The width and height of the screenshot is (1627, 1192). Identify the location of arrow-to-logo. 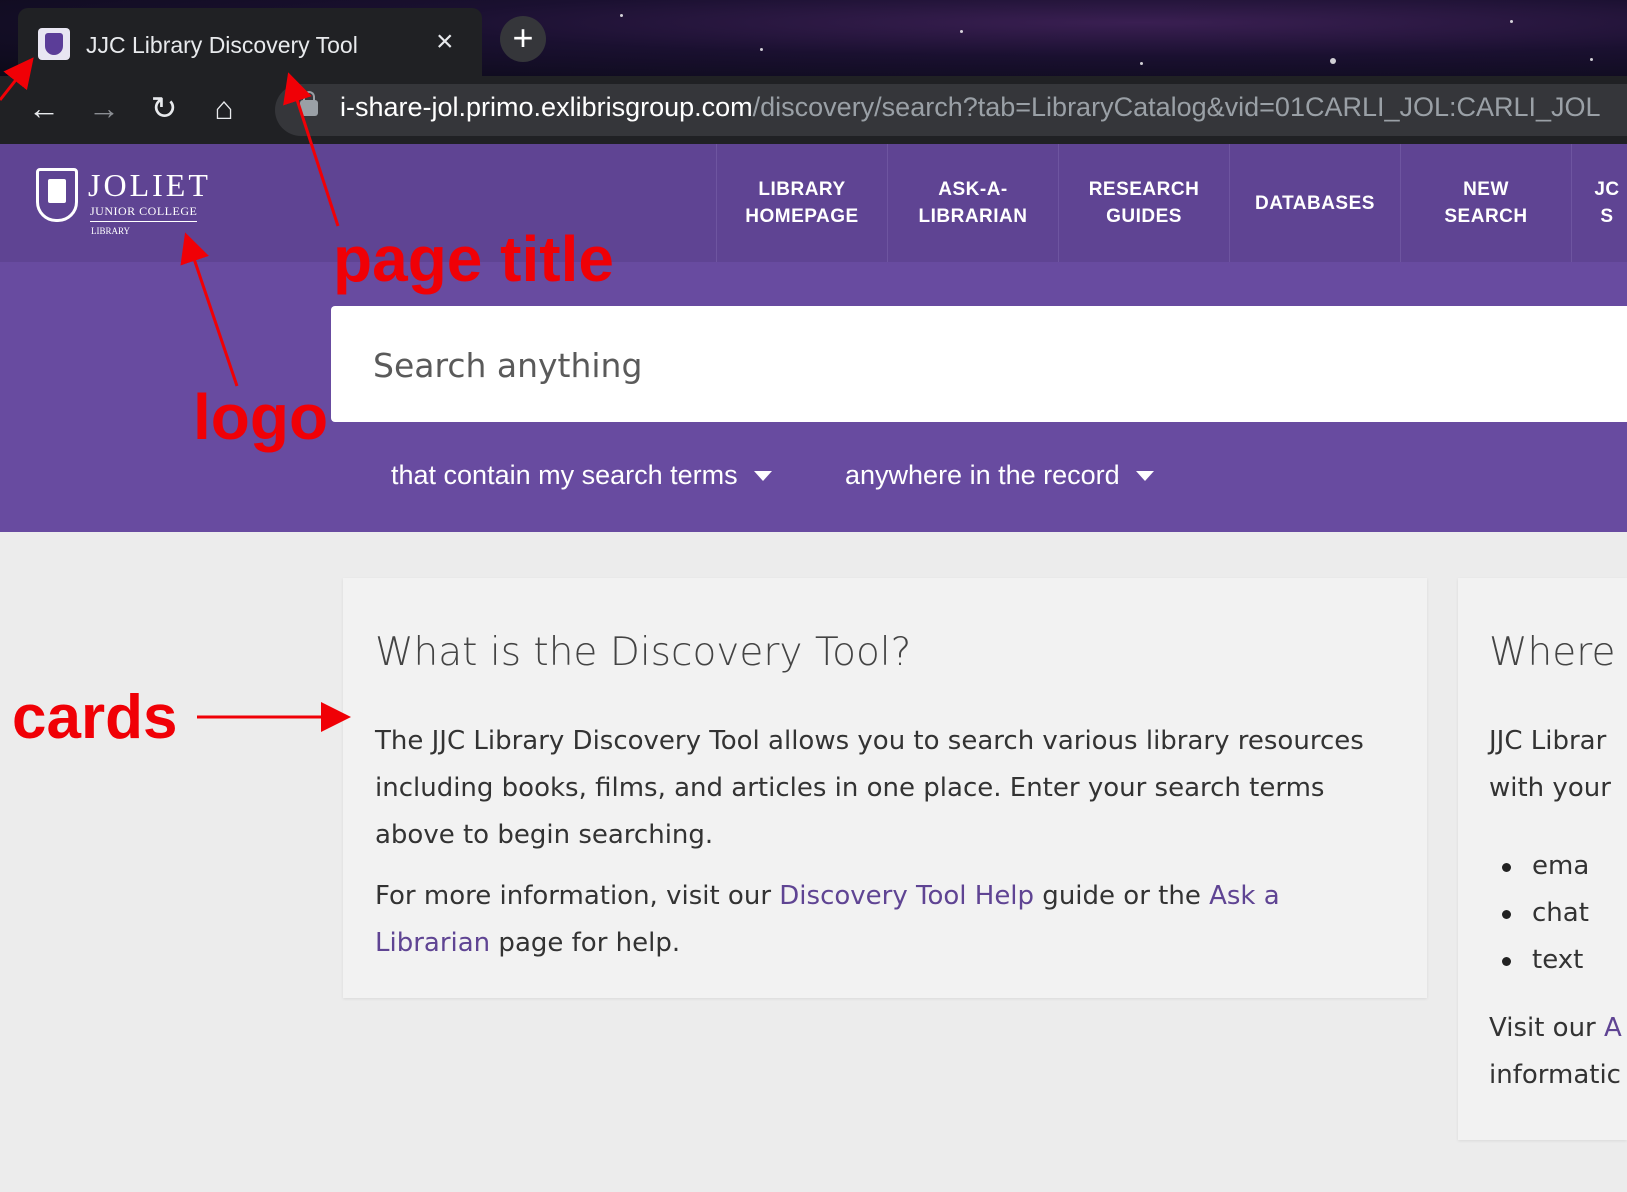
(209, 309).